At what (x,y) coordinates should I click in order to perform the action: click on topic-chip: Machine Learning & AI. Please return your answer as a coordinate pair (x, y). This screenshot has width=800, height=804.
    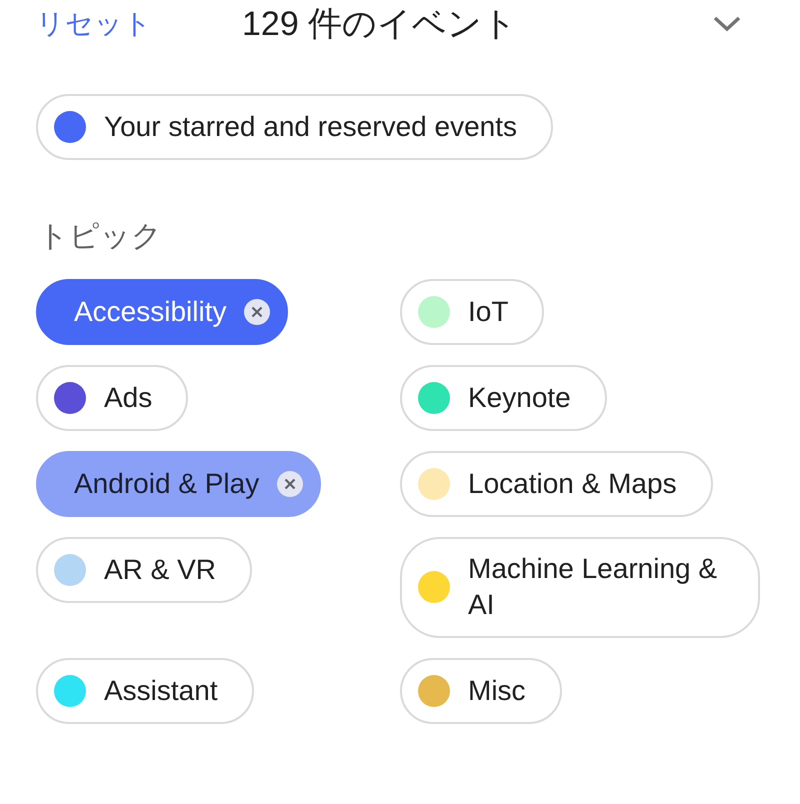
    Looking at the image, I should click on (580, 587).